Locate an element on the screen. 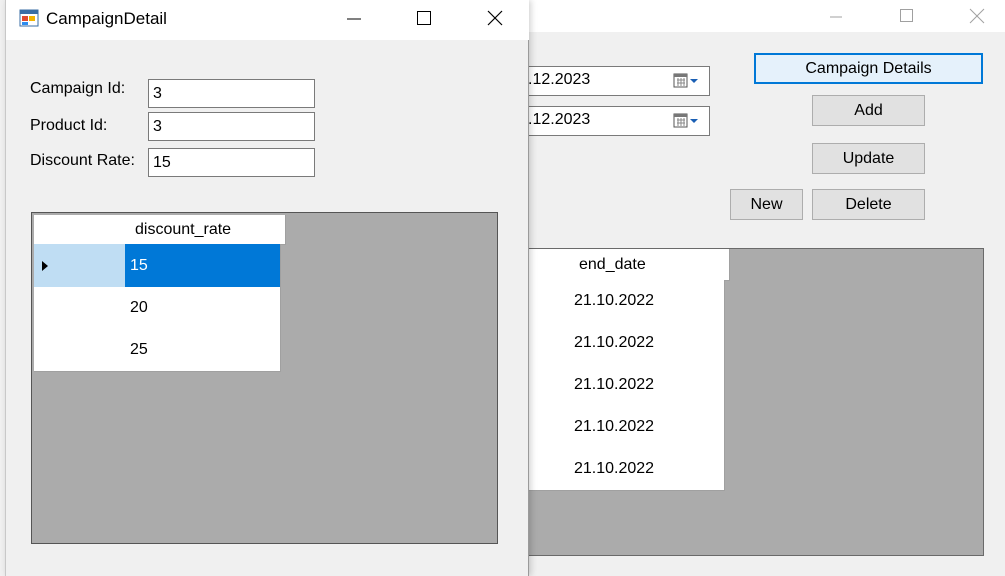 The height and width of the screenshot is (576, 1005). discount-rate-cell-selected: 15 is located at coordinates (203, 266).